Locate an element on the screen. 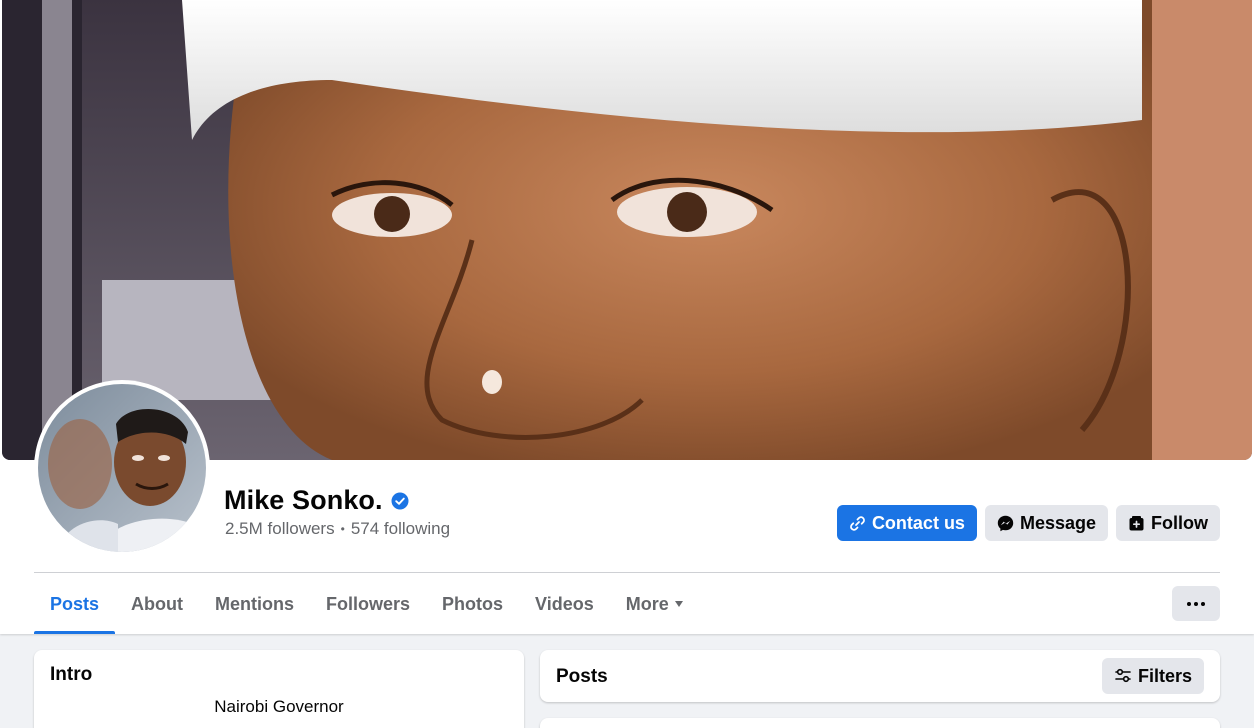 This screenshot has width=1254, height=728. tab-photos: Photos is located at coordinates (472, 604).